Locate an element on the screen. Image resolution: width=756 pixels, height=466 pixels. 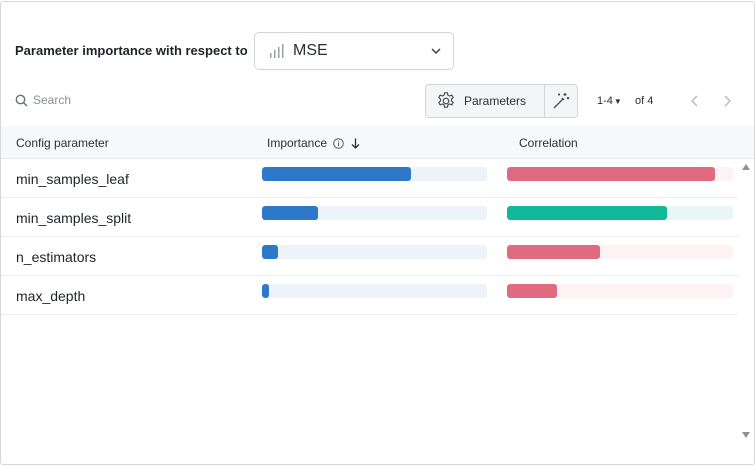
table-row: n_estimators is located at coordinates (369, 256).